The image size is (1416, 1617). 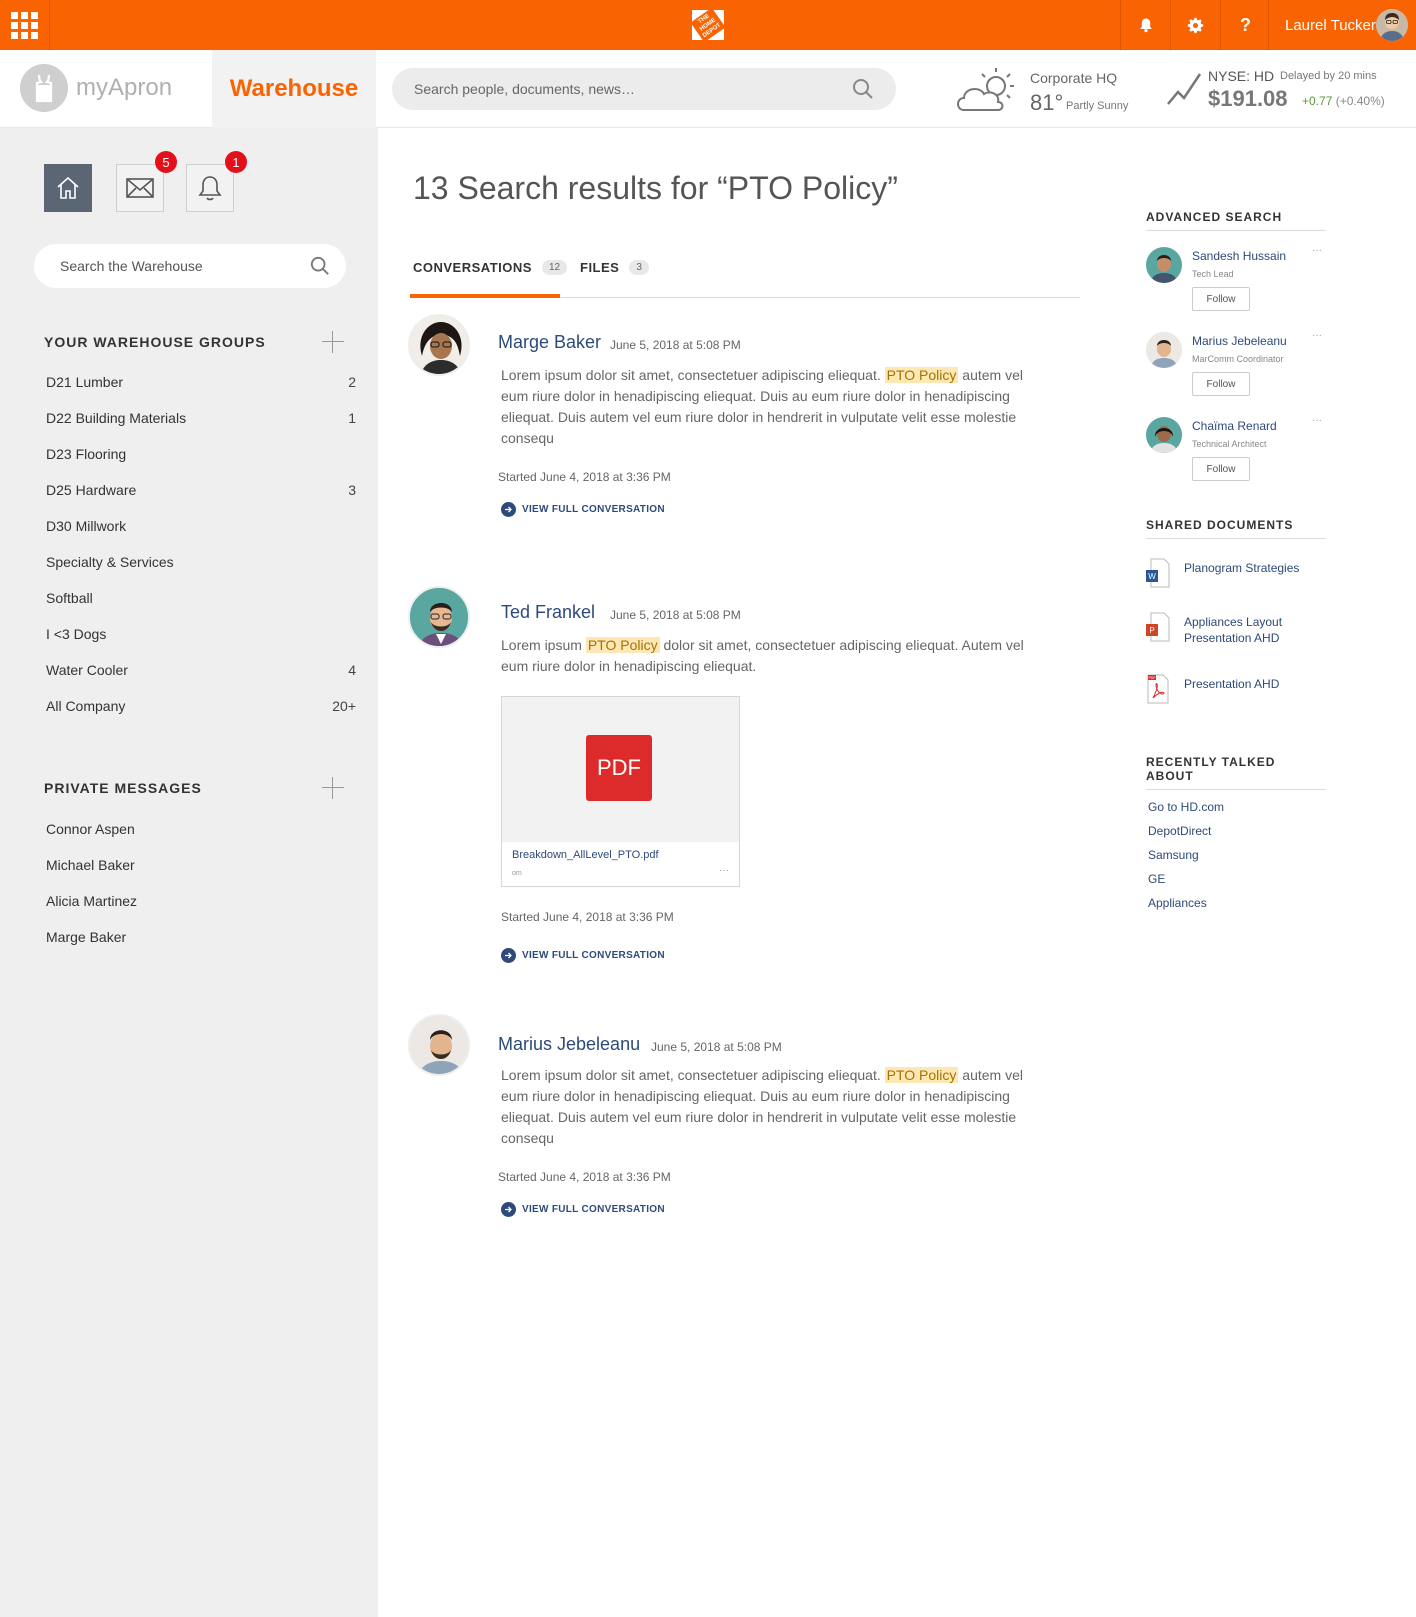 I want to click on add-message-icon, so click(x=333, y=788).